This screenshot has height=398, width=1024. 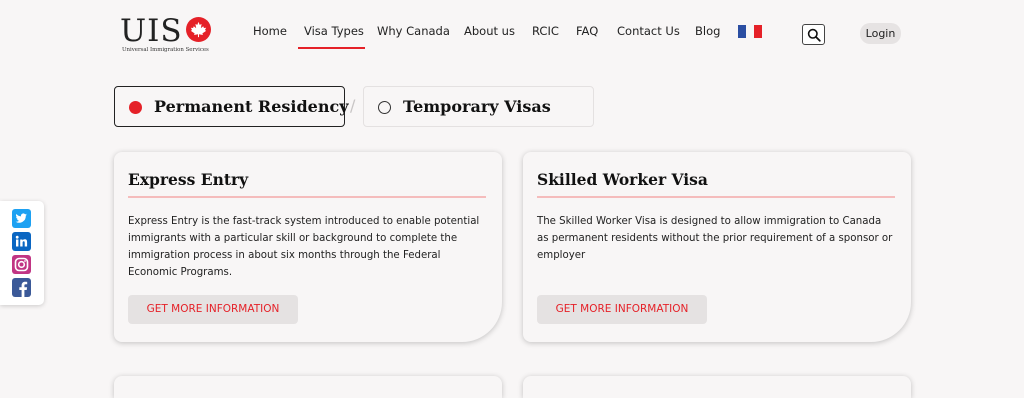 I want to click on linkedin-icon, so click(x=21, y=241).